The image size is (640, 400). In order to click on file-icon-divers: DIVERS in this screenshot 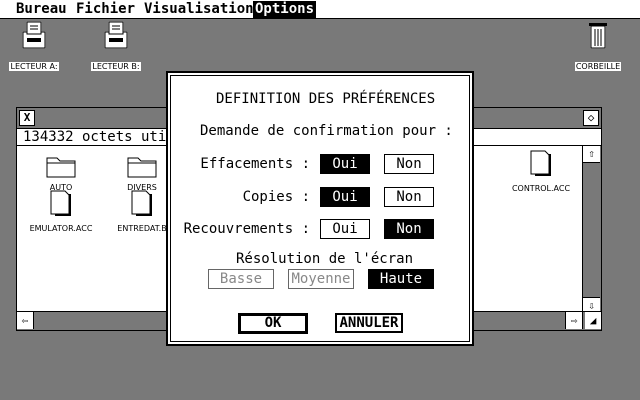, I will do `click(142, 172)`.